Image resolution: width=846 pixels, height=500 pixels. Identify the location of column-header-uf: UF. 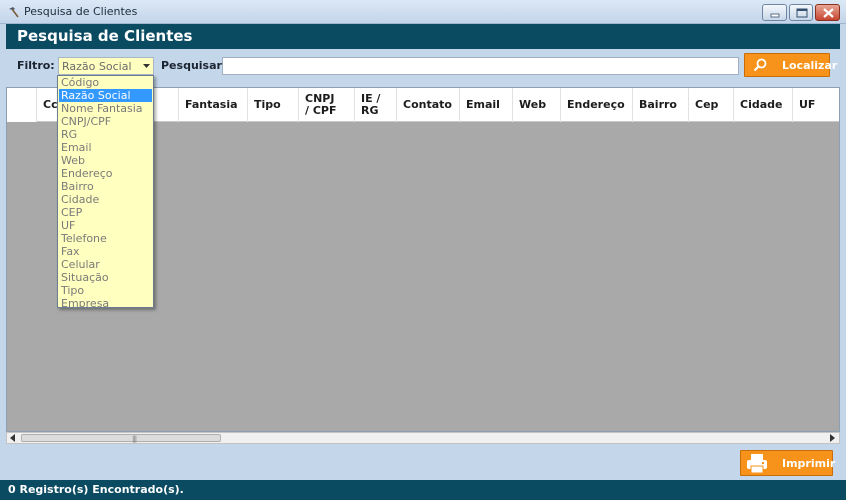
(816, 105).